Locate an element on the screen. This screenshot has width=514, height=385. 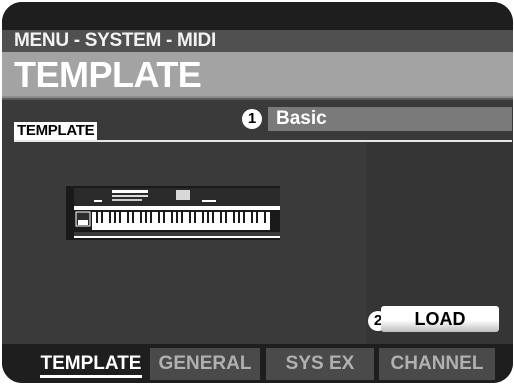
breadcrumb: MENU - SYSTEM - MIDI is located at coordinates (257, 41).